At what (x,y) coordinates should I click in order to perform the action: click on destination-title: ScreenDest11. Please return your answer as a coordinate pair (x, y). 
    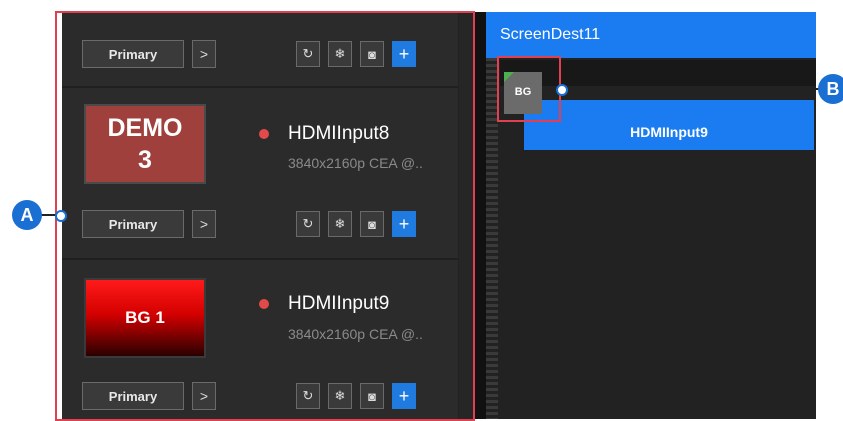
    Looking at the image, I should click on (550, 34).